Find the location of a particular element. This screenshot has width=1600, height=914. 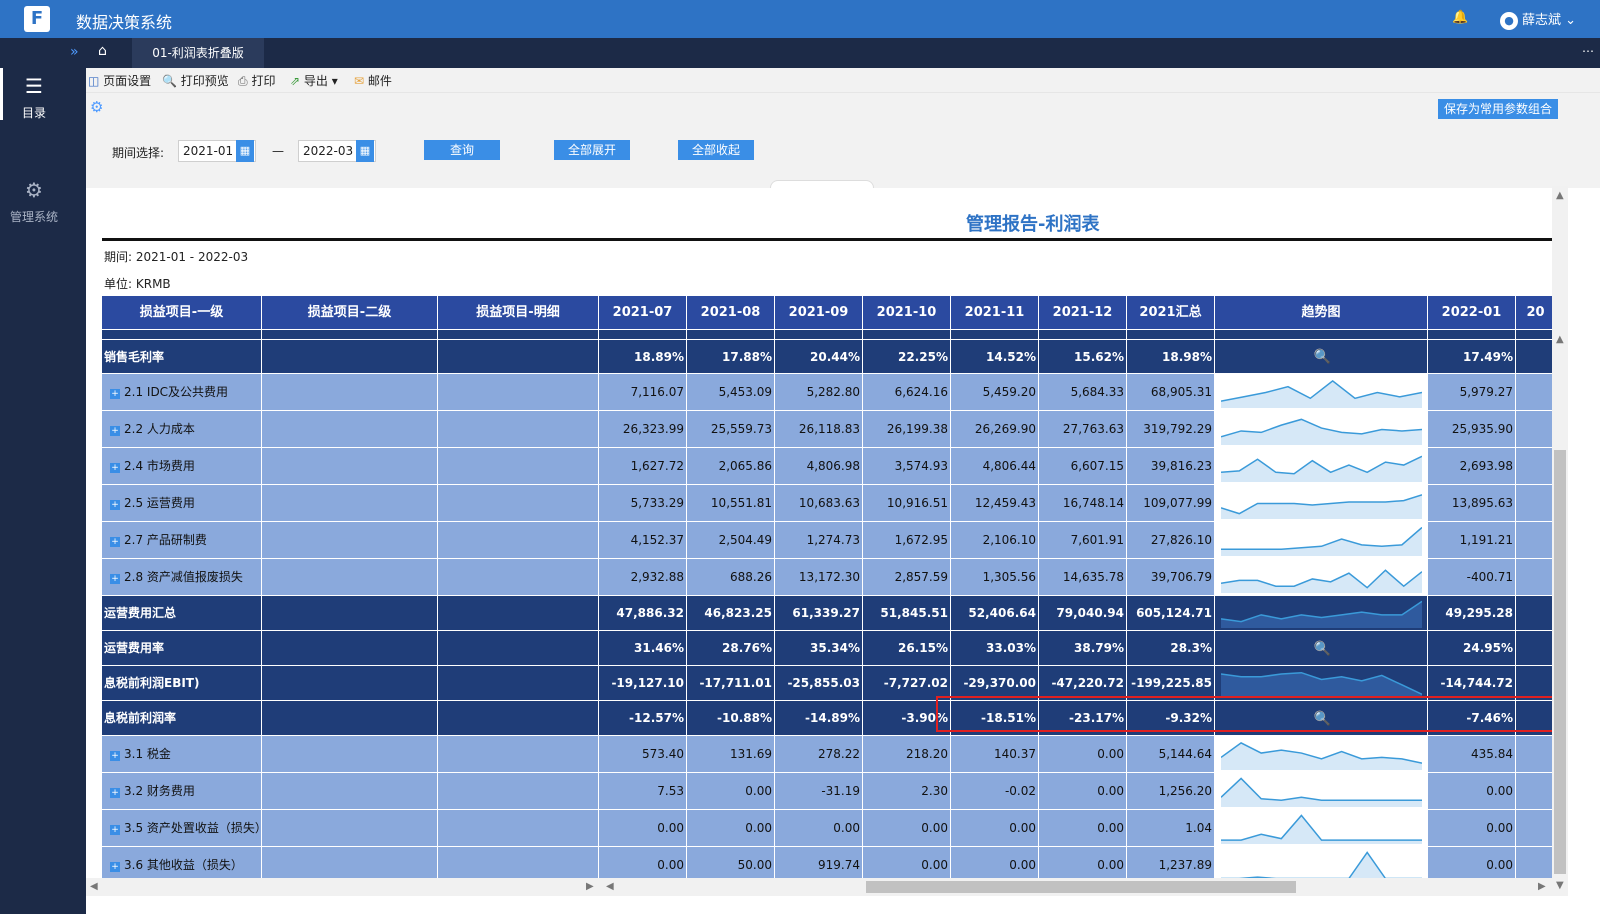

row-label: +2.4 市场费用 is located at coordinates (182, 466).